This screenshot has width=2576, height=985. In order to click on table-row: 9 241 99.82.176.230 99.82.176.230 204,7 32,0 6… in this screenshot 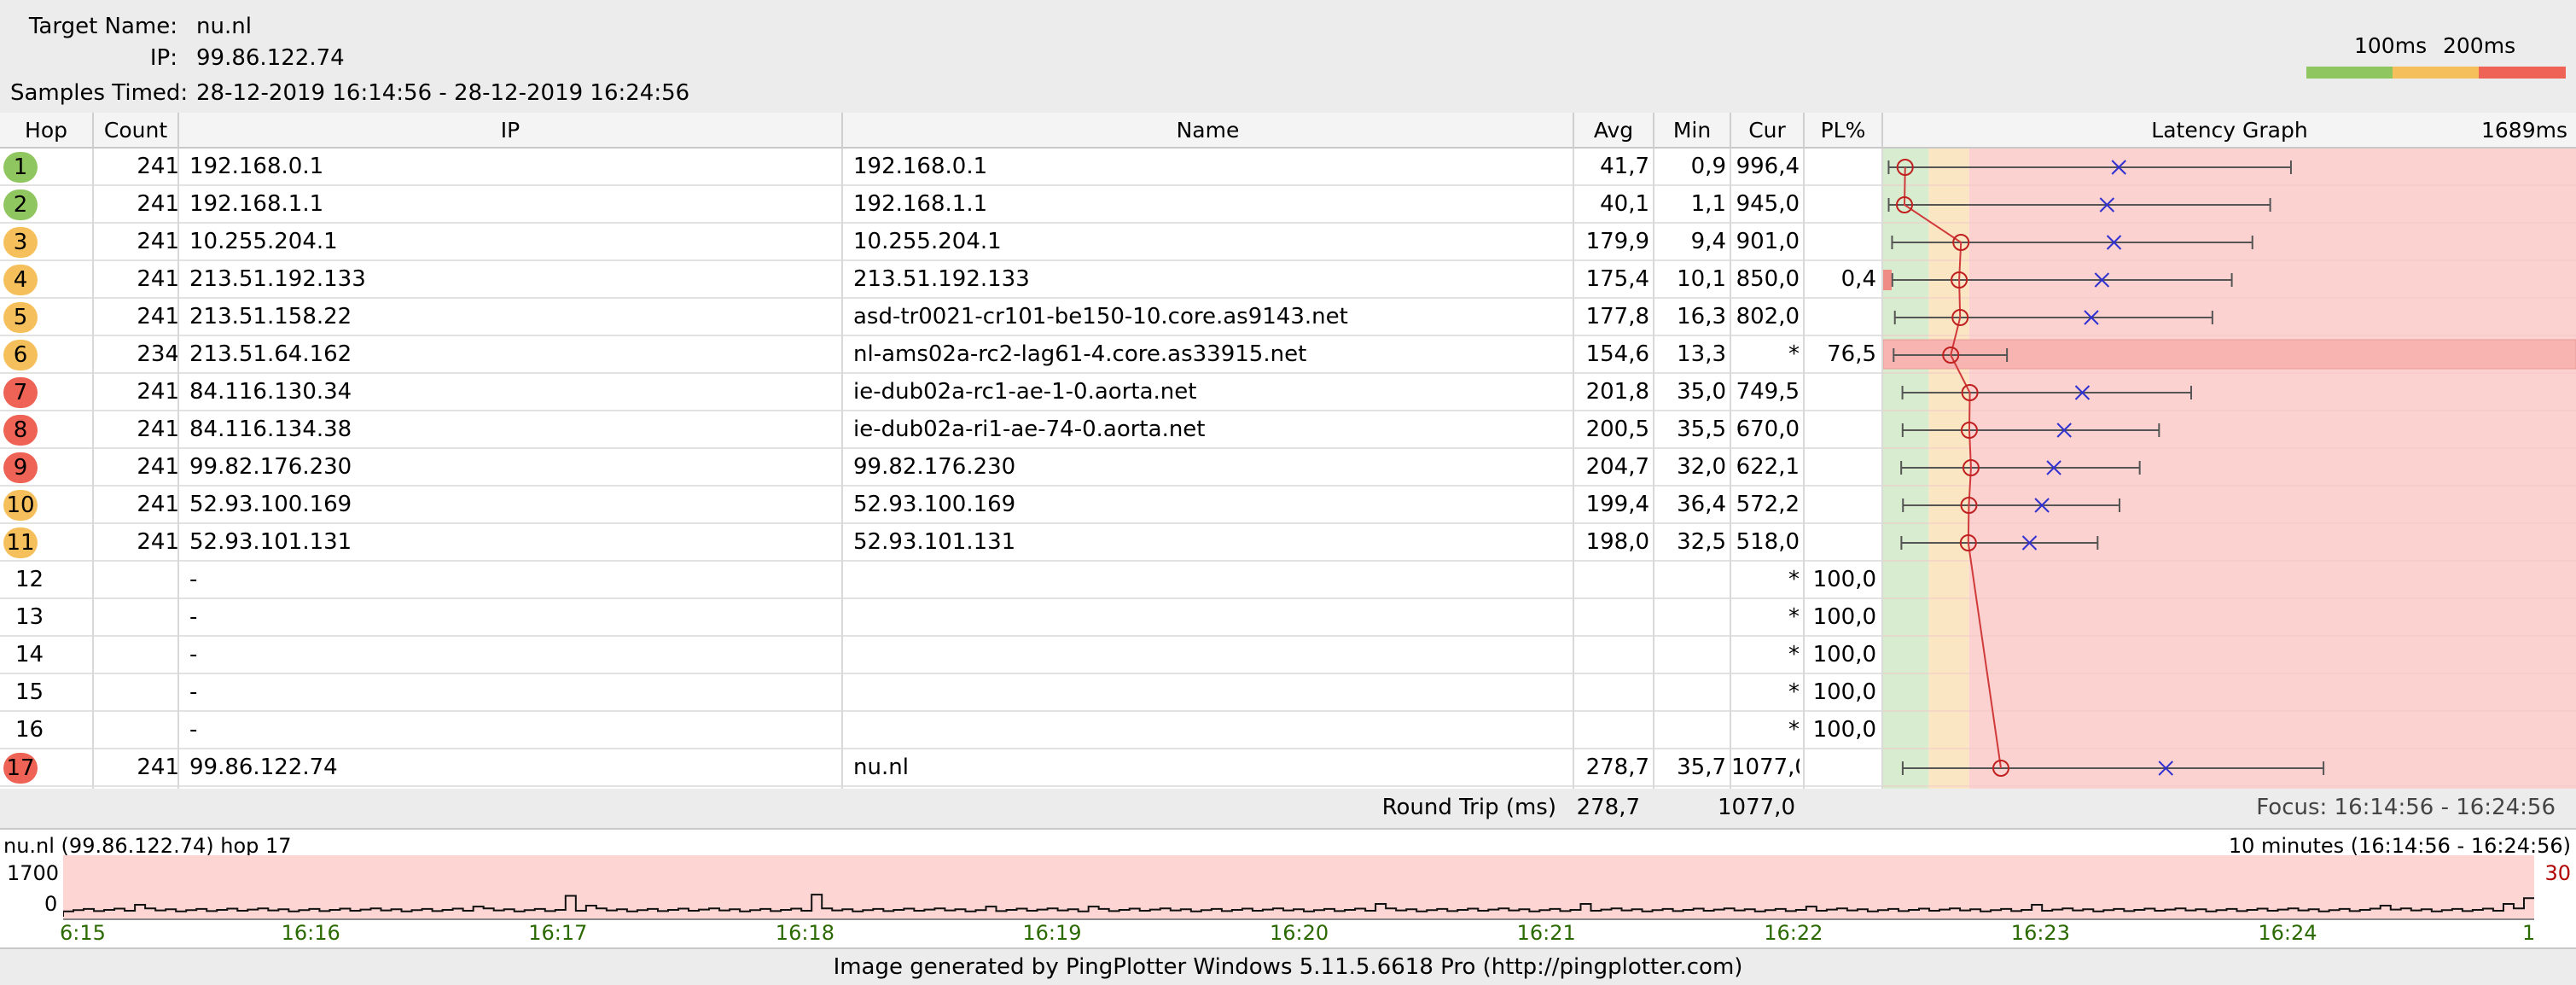, I will do `click(941, 468)`.